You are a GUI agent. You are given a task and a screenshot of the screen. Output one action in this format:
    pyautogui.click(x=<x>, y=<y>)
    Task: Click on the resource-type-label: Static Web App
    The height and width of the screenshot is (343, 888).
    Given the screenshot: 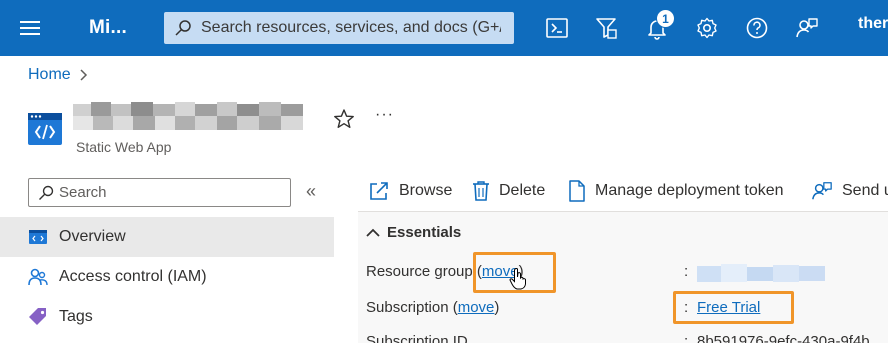 What is the action you would take?
    pyautogui.click(x=124, y=147)
    